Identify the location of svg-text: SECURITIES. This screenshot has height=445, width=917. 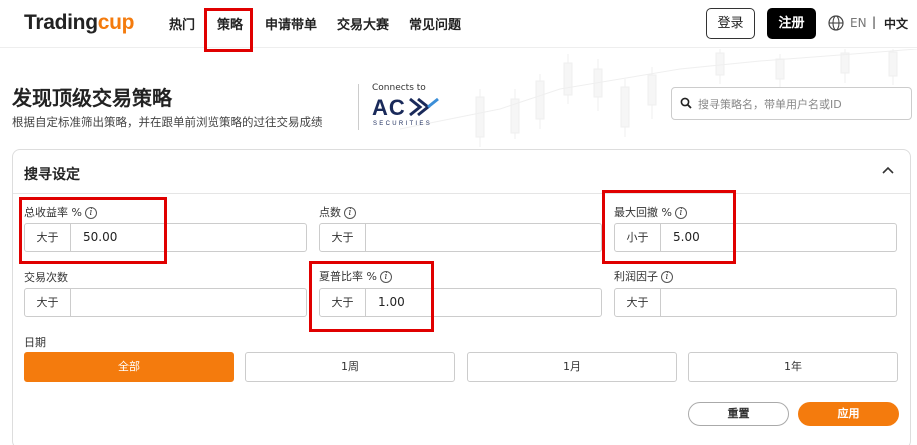
(402, 124).